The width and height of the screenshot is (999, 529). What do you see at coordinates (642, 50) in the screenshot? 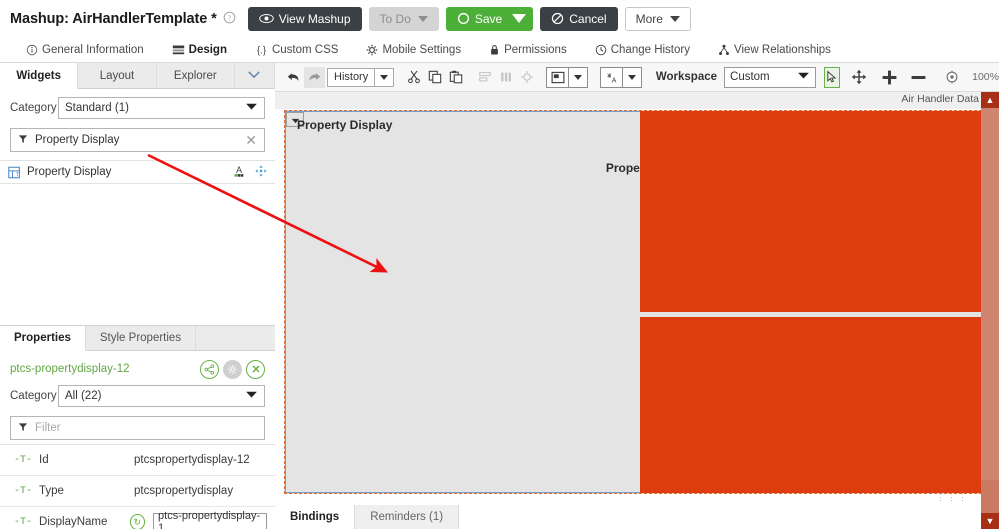
I see `tab-change-history: Change History` at bounding box center [642, 50].